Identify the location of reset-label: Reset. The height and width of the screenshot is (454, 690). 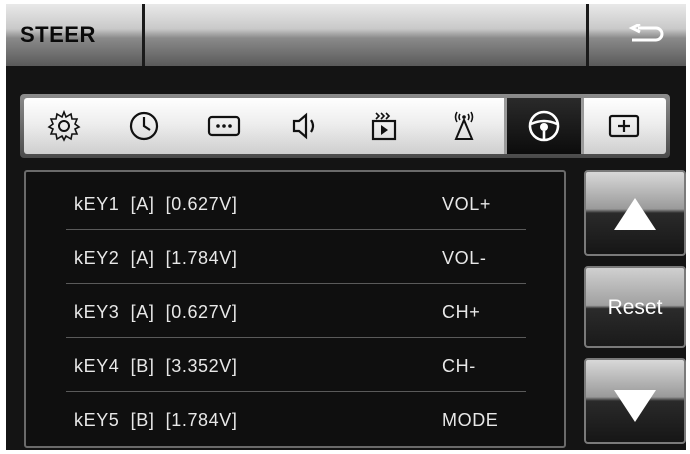
(635, 307).